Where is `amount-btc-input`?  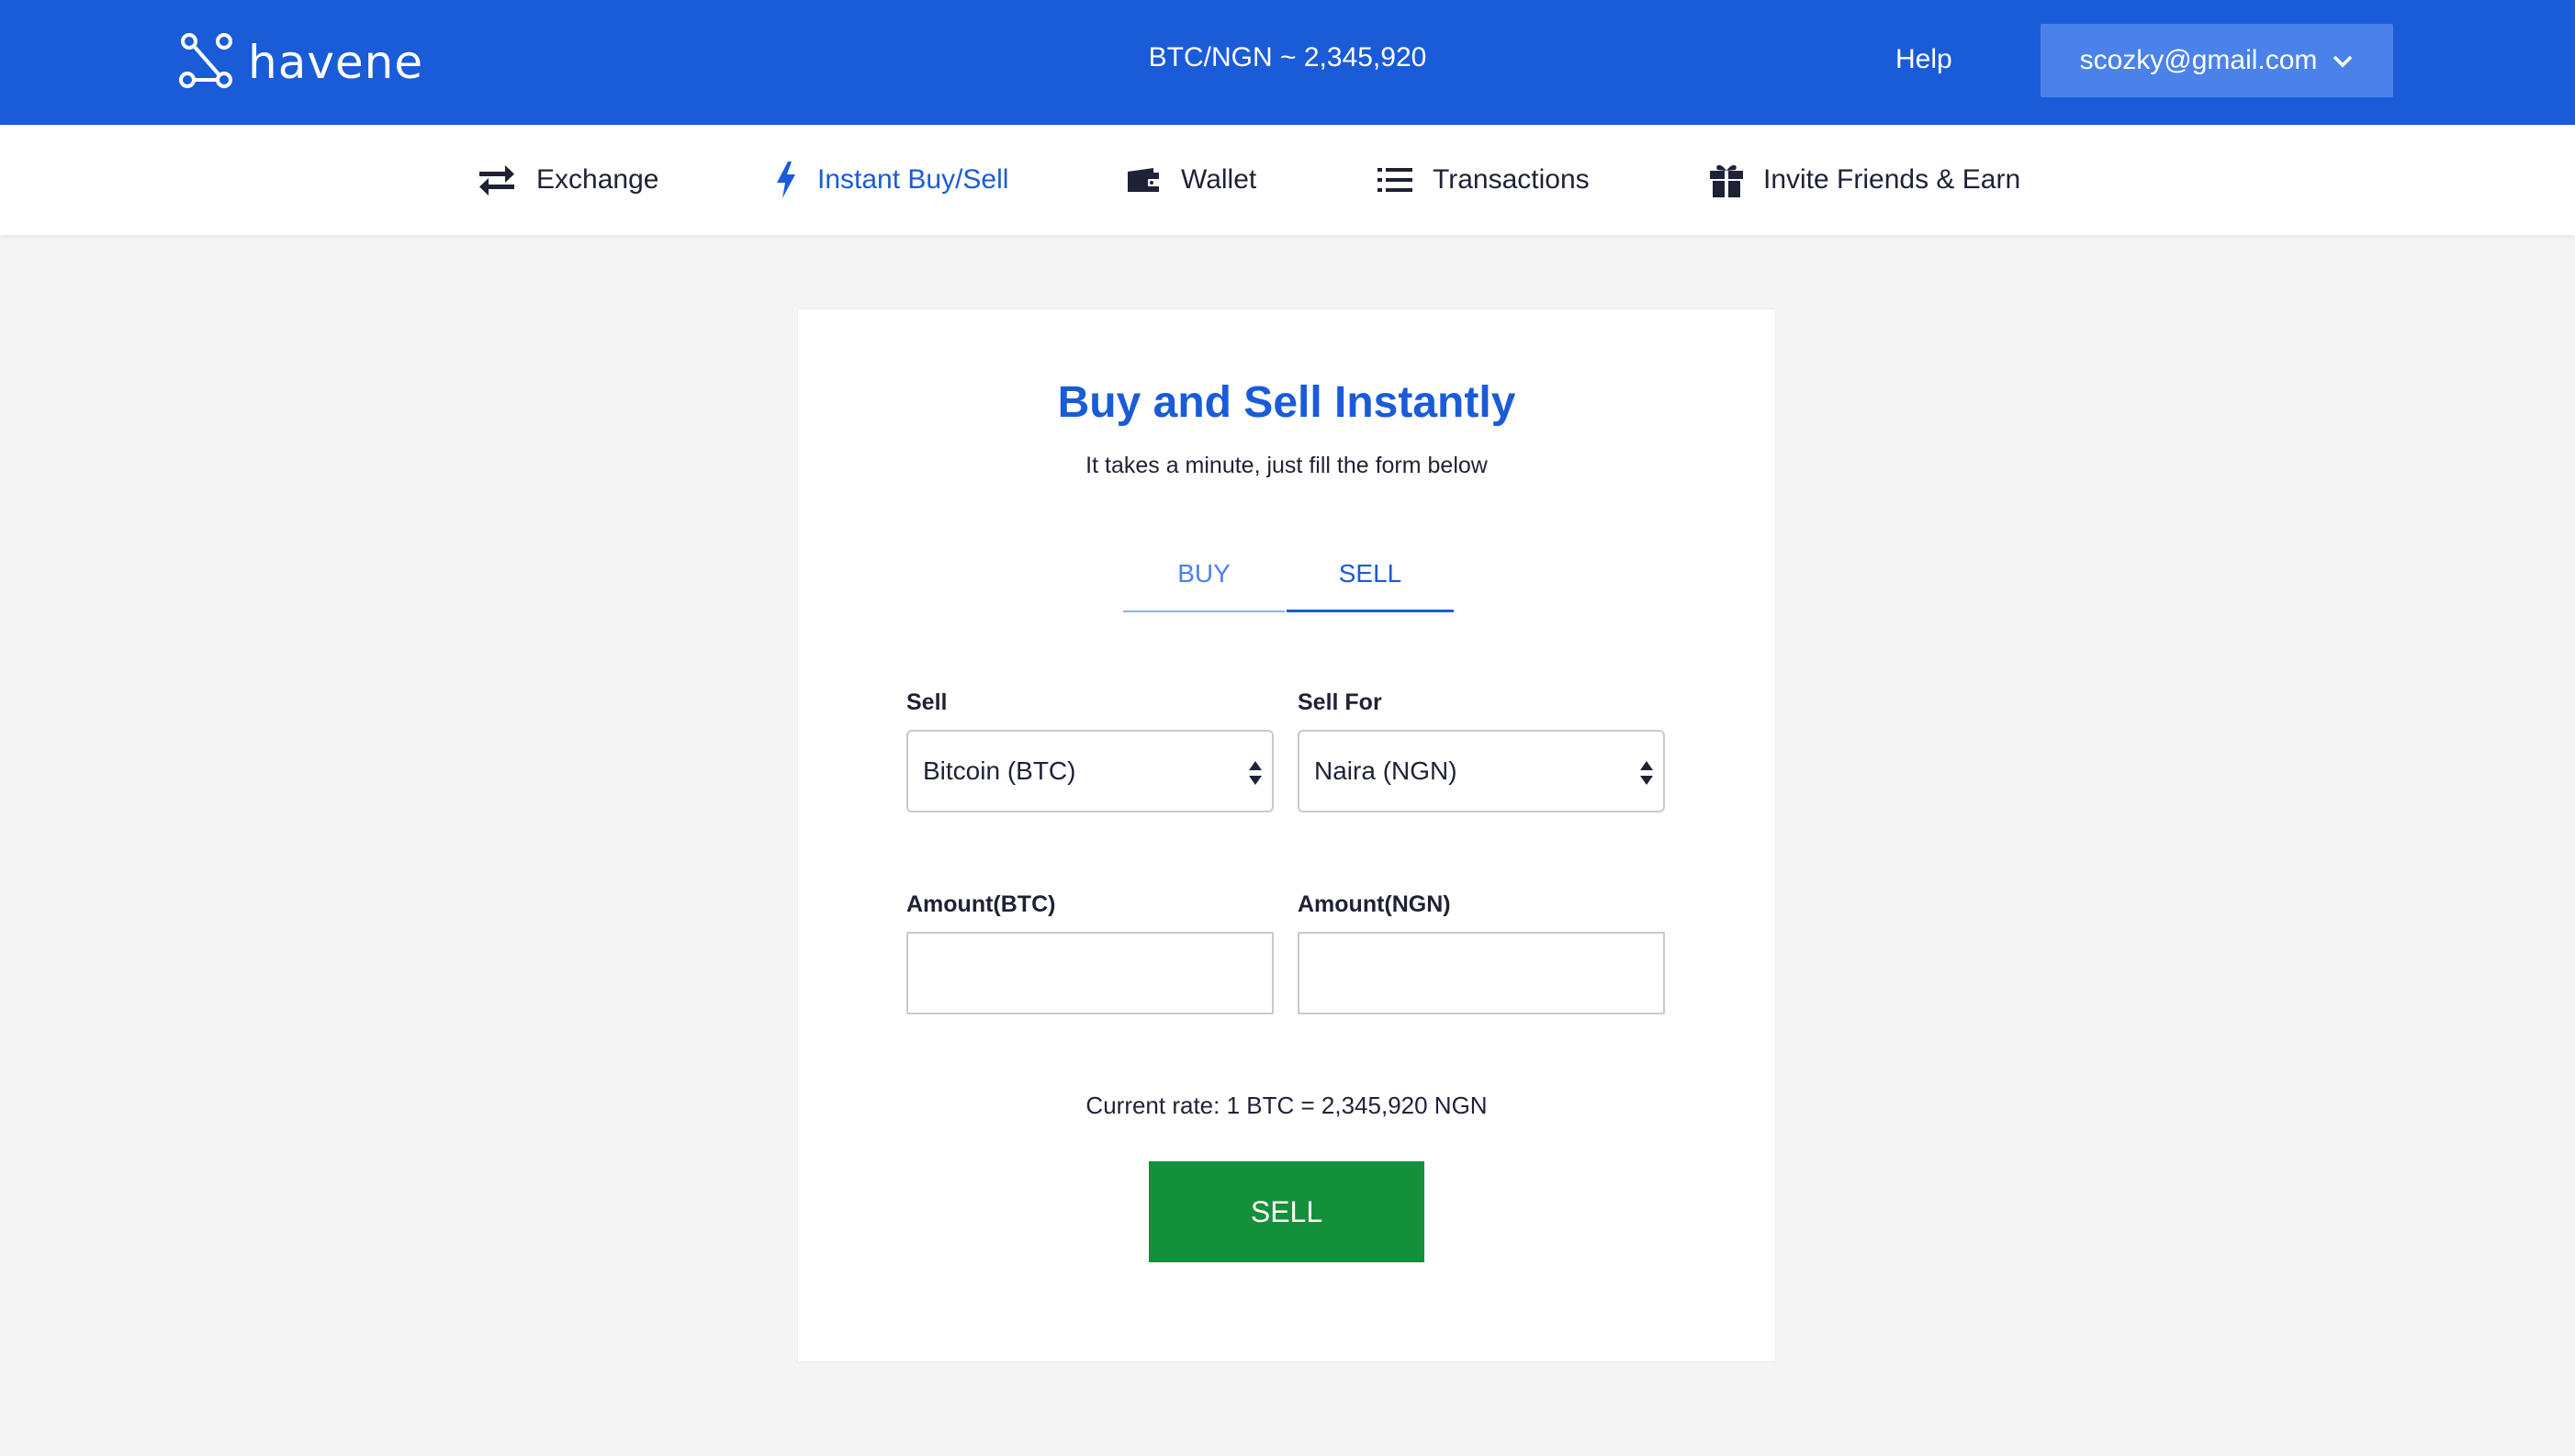 amount-btc-input is located at coordinates (1090, 973).